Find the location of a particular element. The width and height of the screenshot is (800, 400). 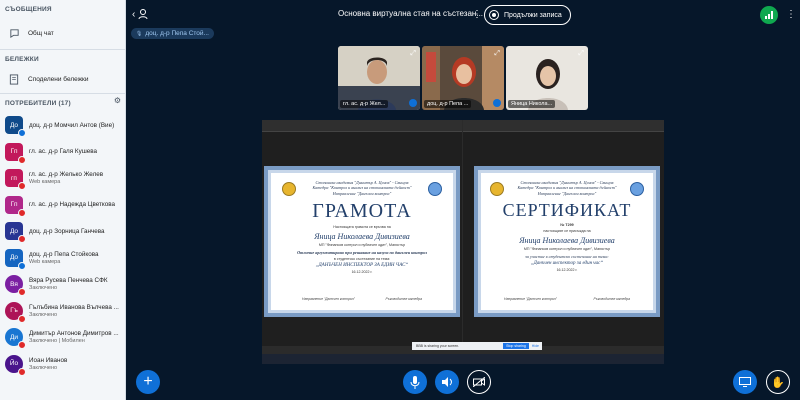

avatar-initials: Вя is located at coordinates (14, 284).